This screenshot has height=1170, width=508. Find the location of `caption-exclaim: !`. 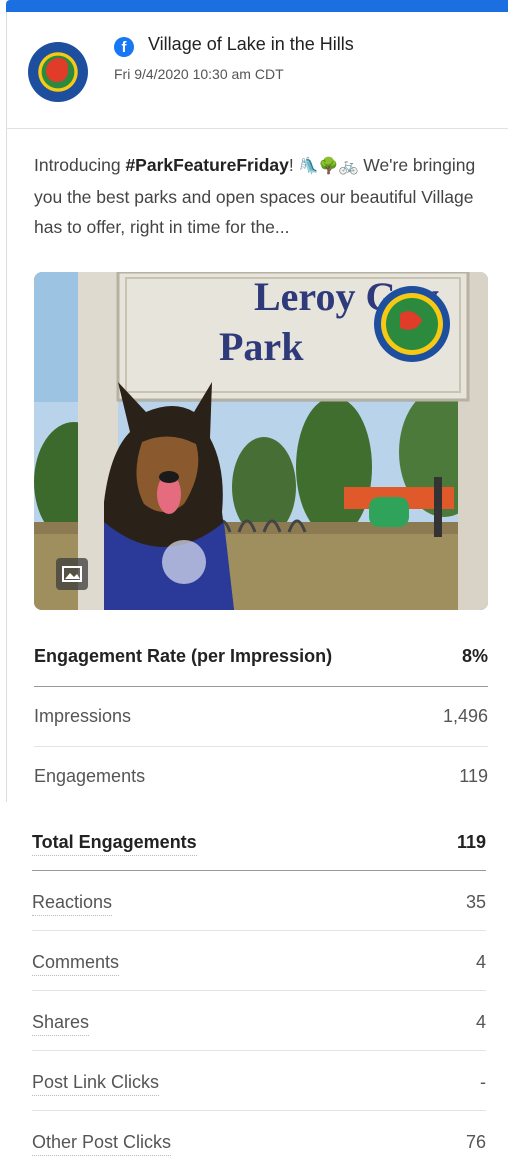

caption-exclaim: ! is located at coordinates (293, 165).